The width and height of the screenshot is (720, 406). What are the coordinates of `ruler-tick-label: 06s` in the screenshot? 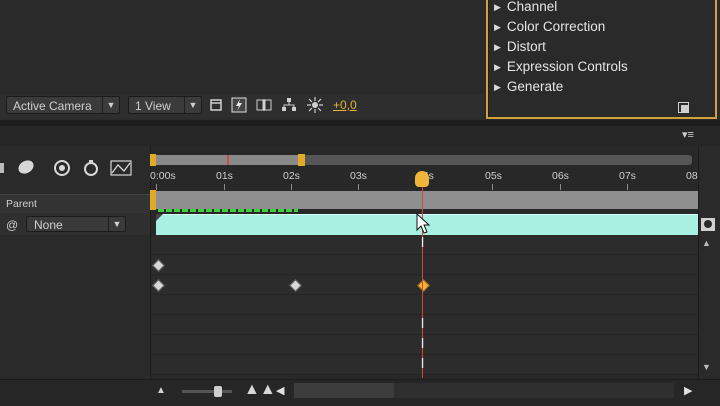 It's located at (560, 176).